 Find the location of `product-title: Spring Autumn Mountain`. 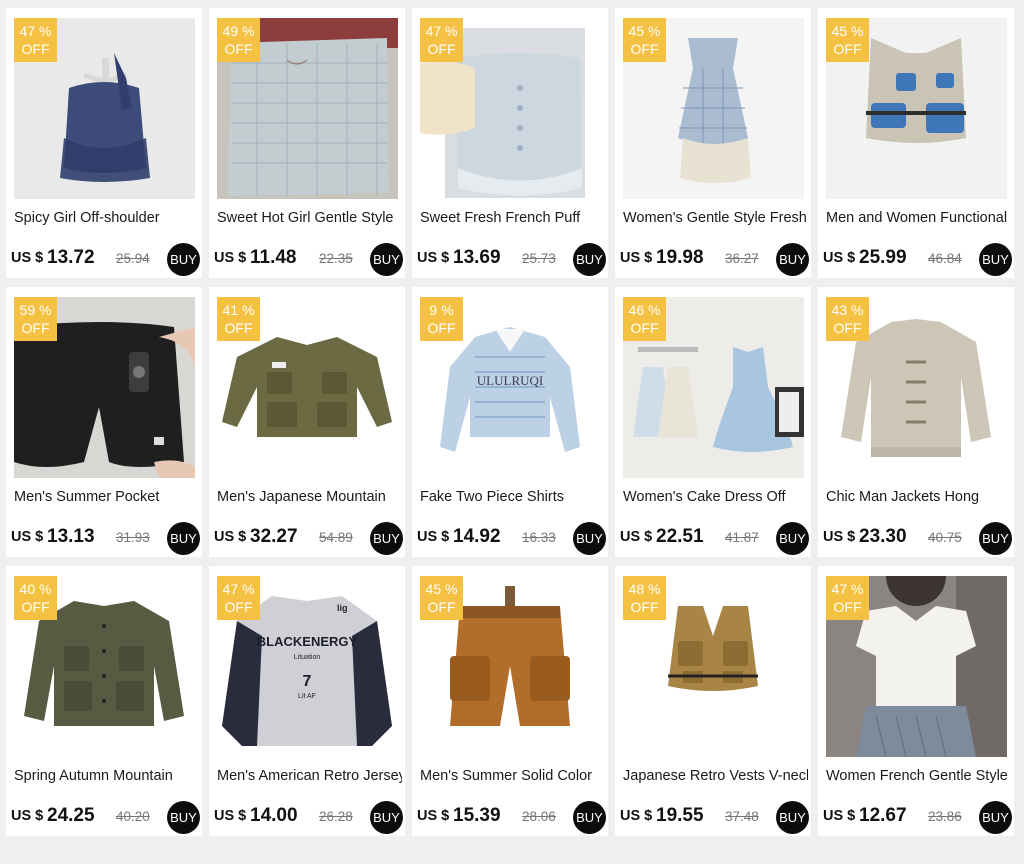

product-title: Spring Autumn Mountain is located at coordinates (106, 776).